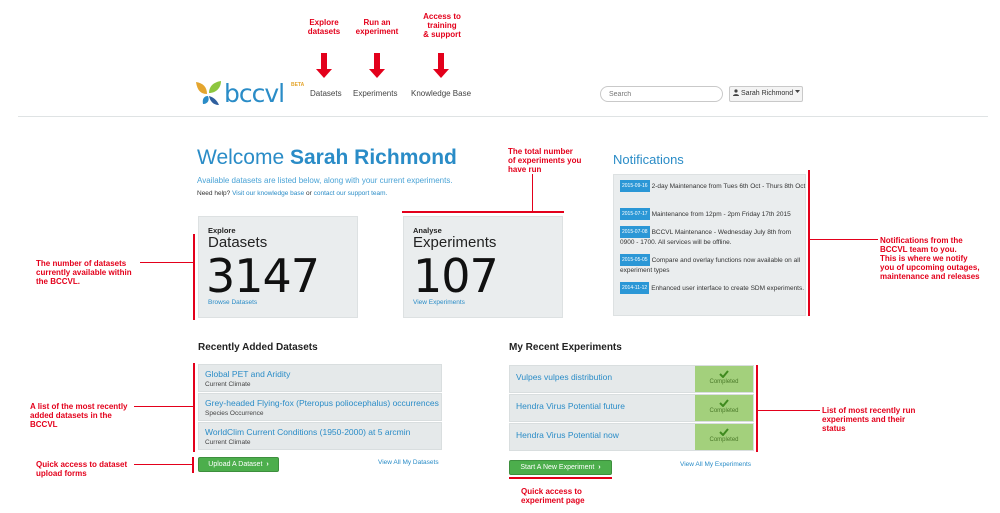 The width and height of the screenshot is (1000, 513). I want to click on caret-down-icon, so click(798, 91).